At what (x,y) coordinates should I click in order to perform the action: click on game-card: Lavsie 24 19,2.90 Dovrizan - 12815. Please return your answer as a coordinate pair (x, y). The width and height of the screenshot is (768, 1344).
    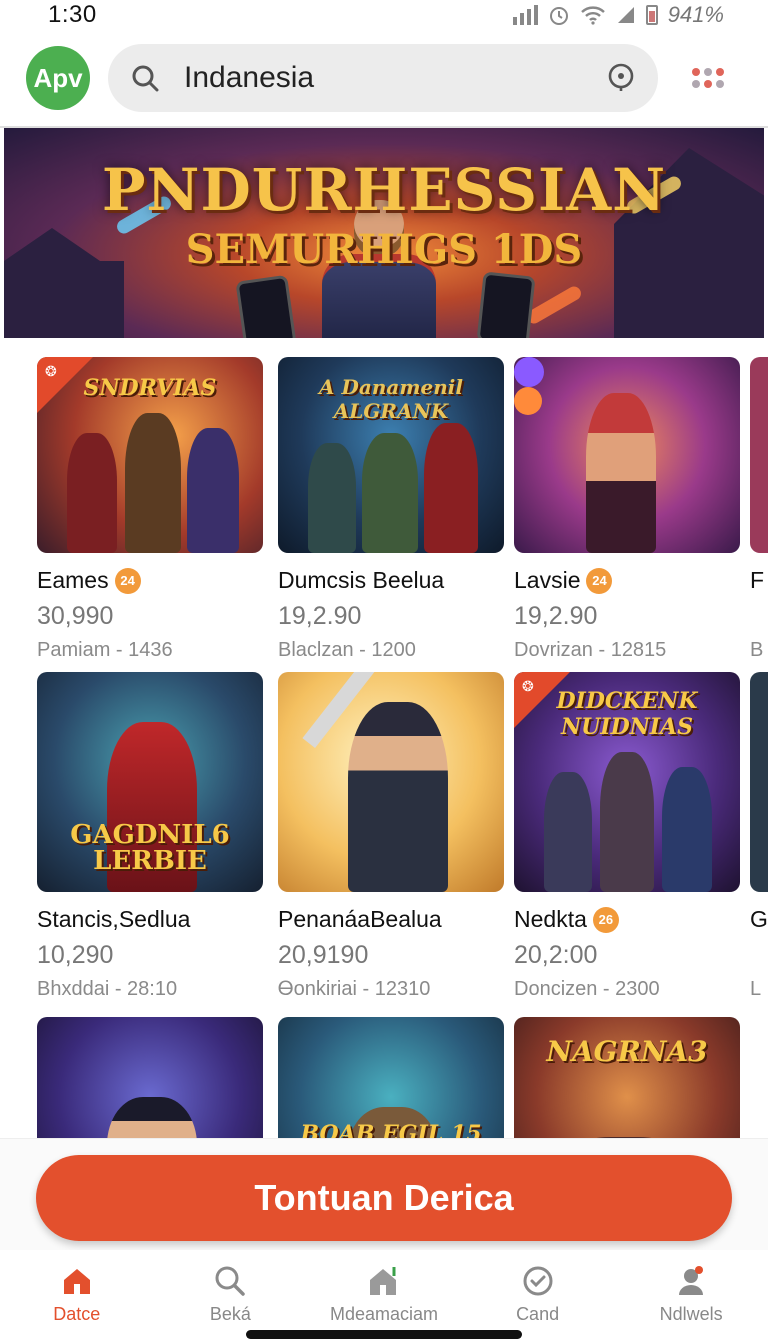
    Looking at the image, I should click on (627, 509).